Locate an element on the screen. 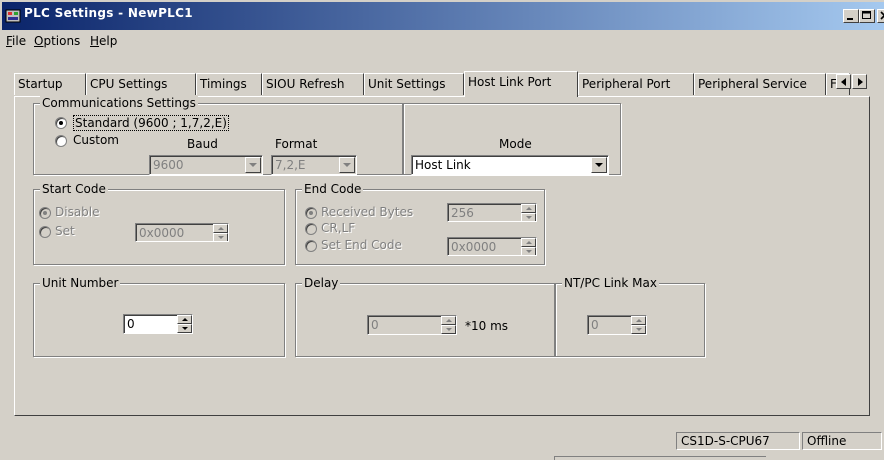 The width and height of the screenshot is (884, 460). standard-radio is located at coordinates (61, 123).